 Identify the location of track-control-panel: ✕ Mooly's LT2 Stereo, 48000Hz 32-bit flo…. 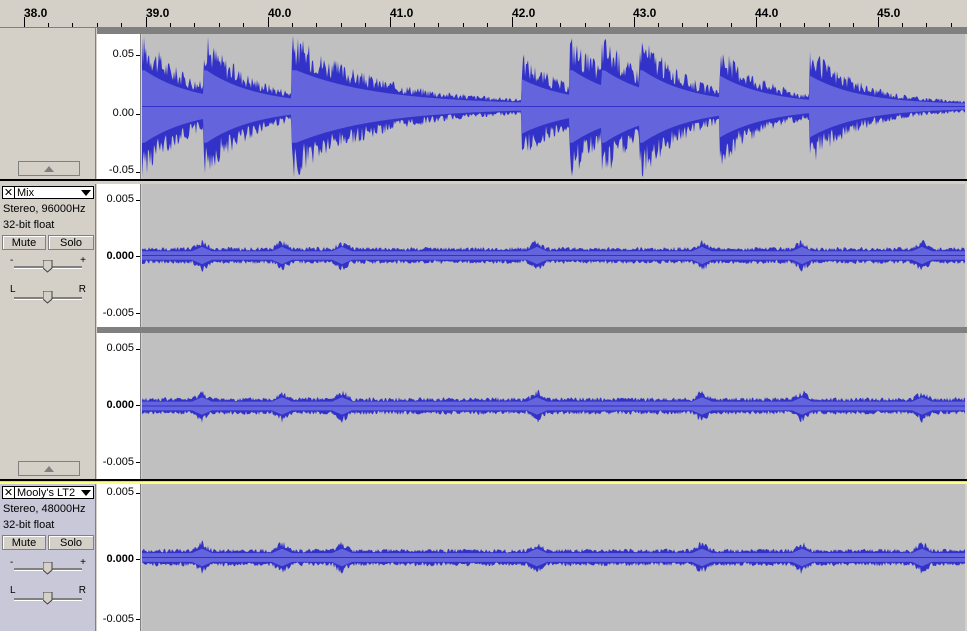
(48, 557).